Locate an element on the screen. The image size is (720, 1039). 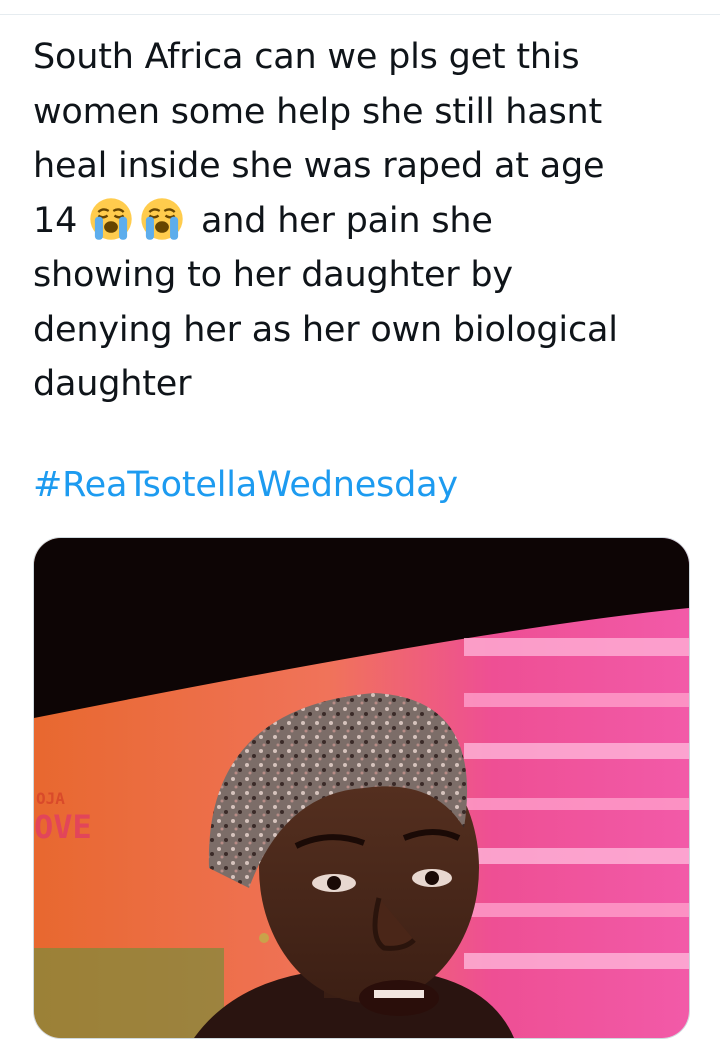
tweet-line-pain: and her pain she is located at coordinates (347, 220).